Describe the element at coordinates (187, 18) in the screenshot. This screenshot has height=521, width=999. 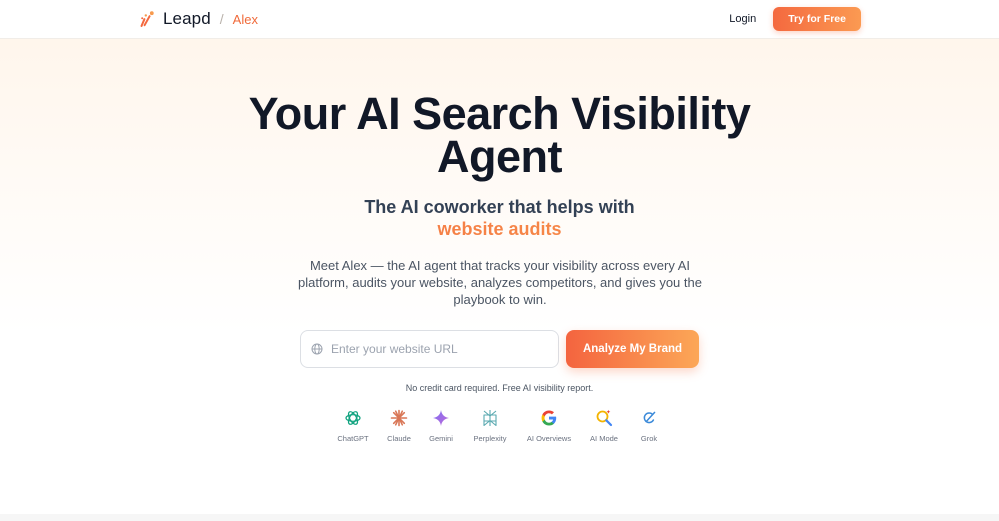
I see `brand-name: Leapd` at that location.